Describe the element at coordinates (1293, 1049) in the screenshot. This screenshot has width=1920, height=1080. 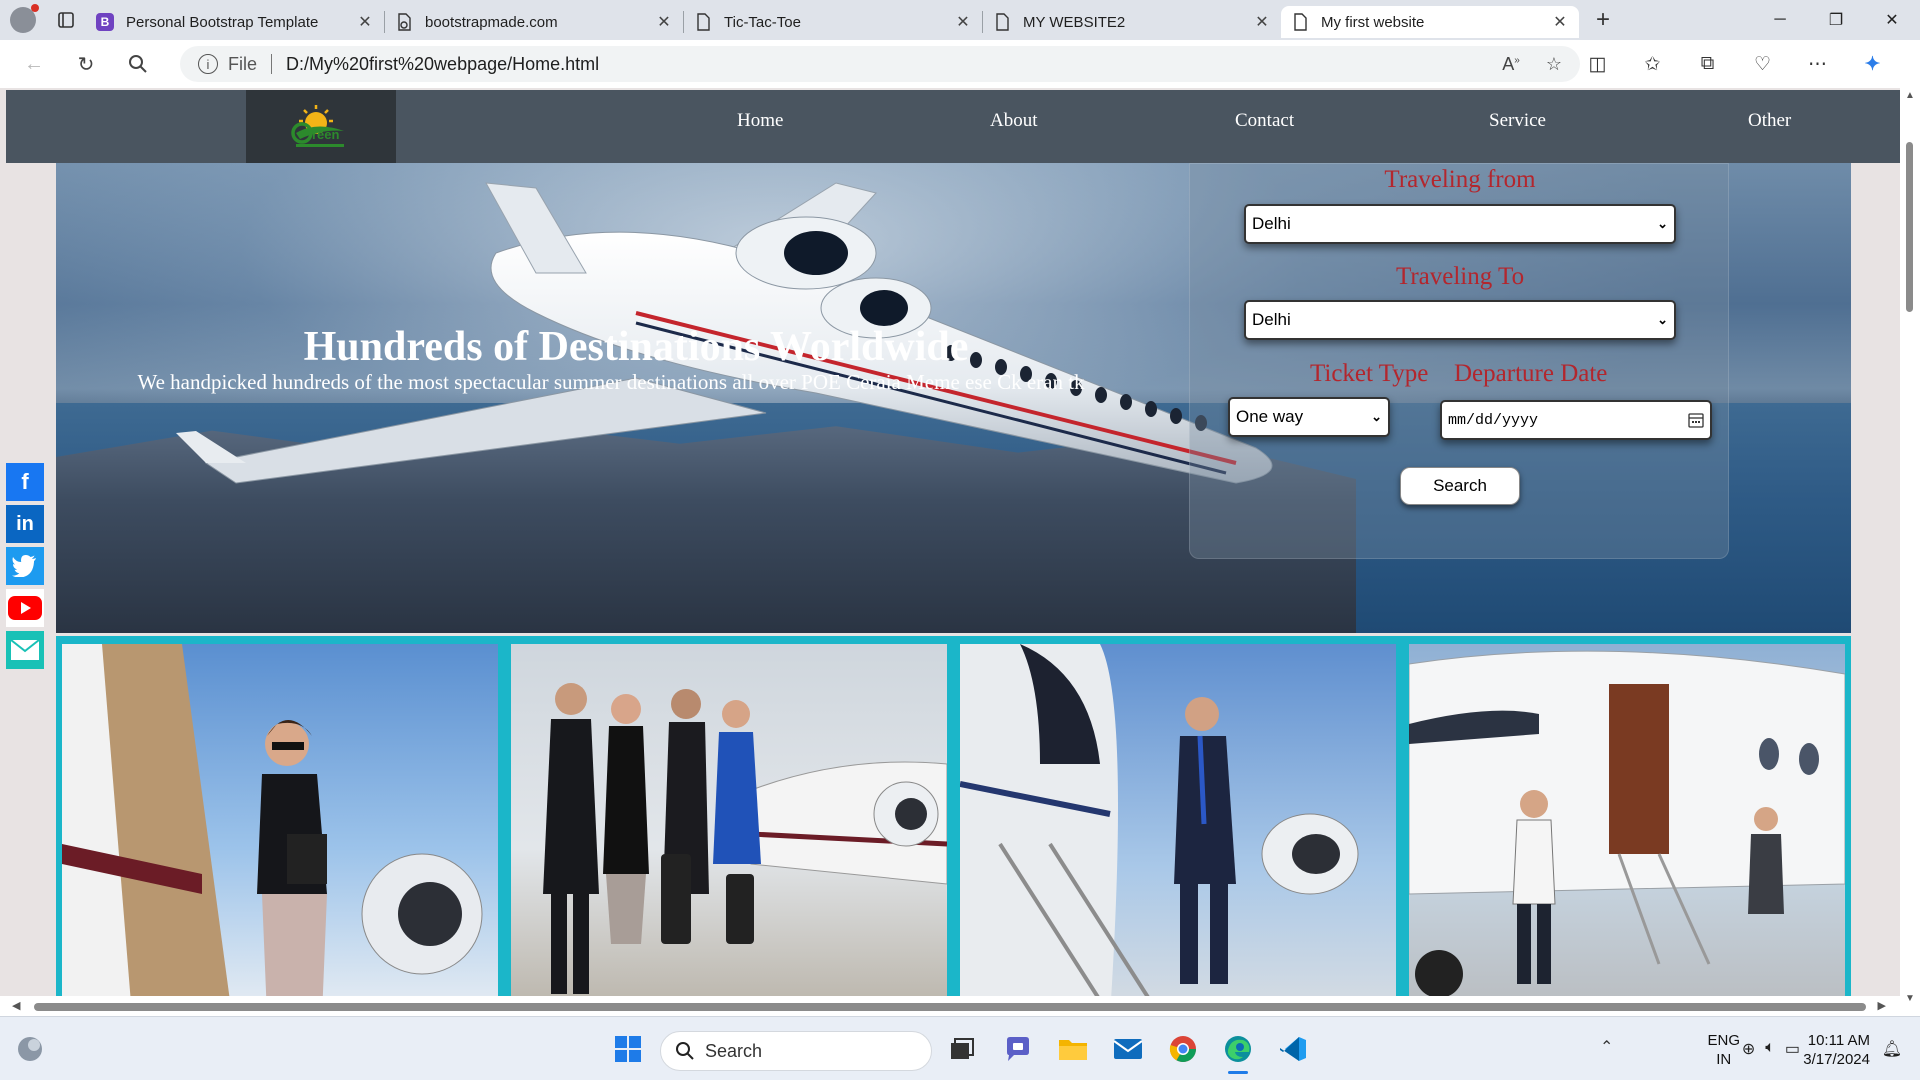
I see `vscode-icon` at that location.